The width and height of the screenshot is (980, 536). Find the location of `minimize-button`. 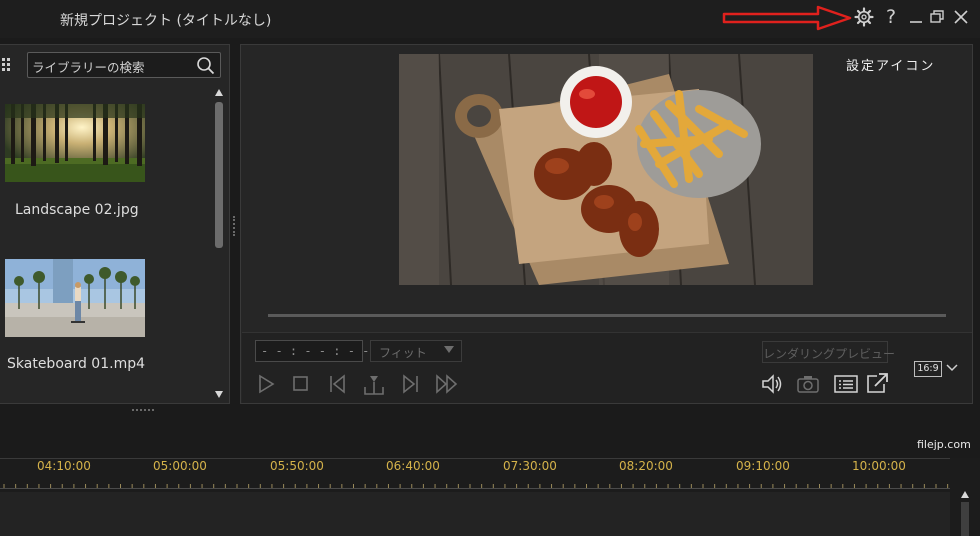

minimize-button is located at coordinates (916, 17).